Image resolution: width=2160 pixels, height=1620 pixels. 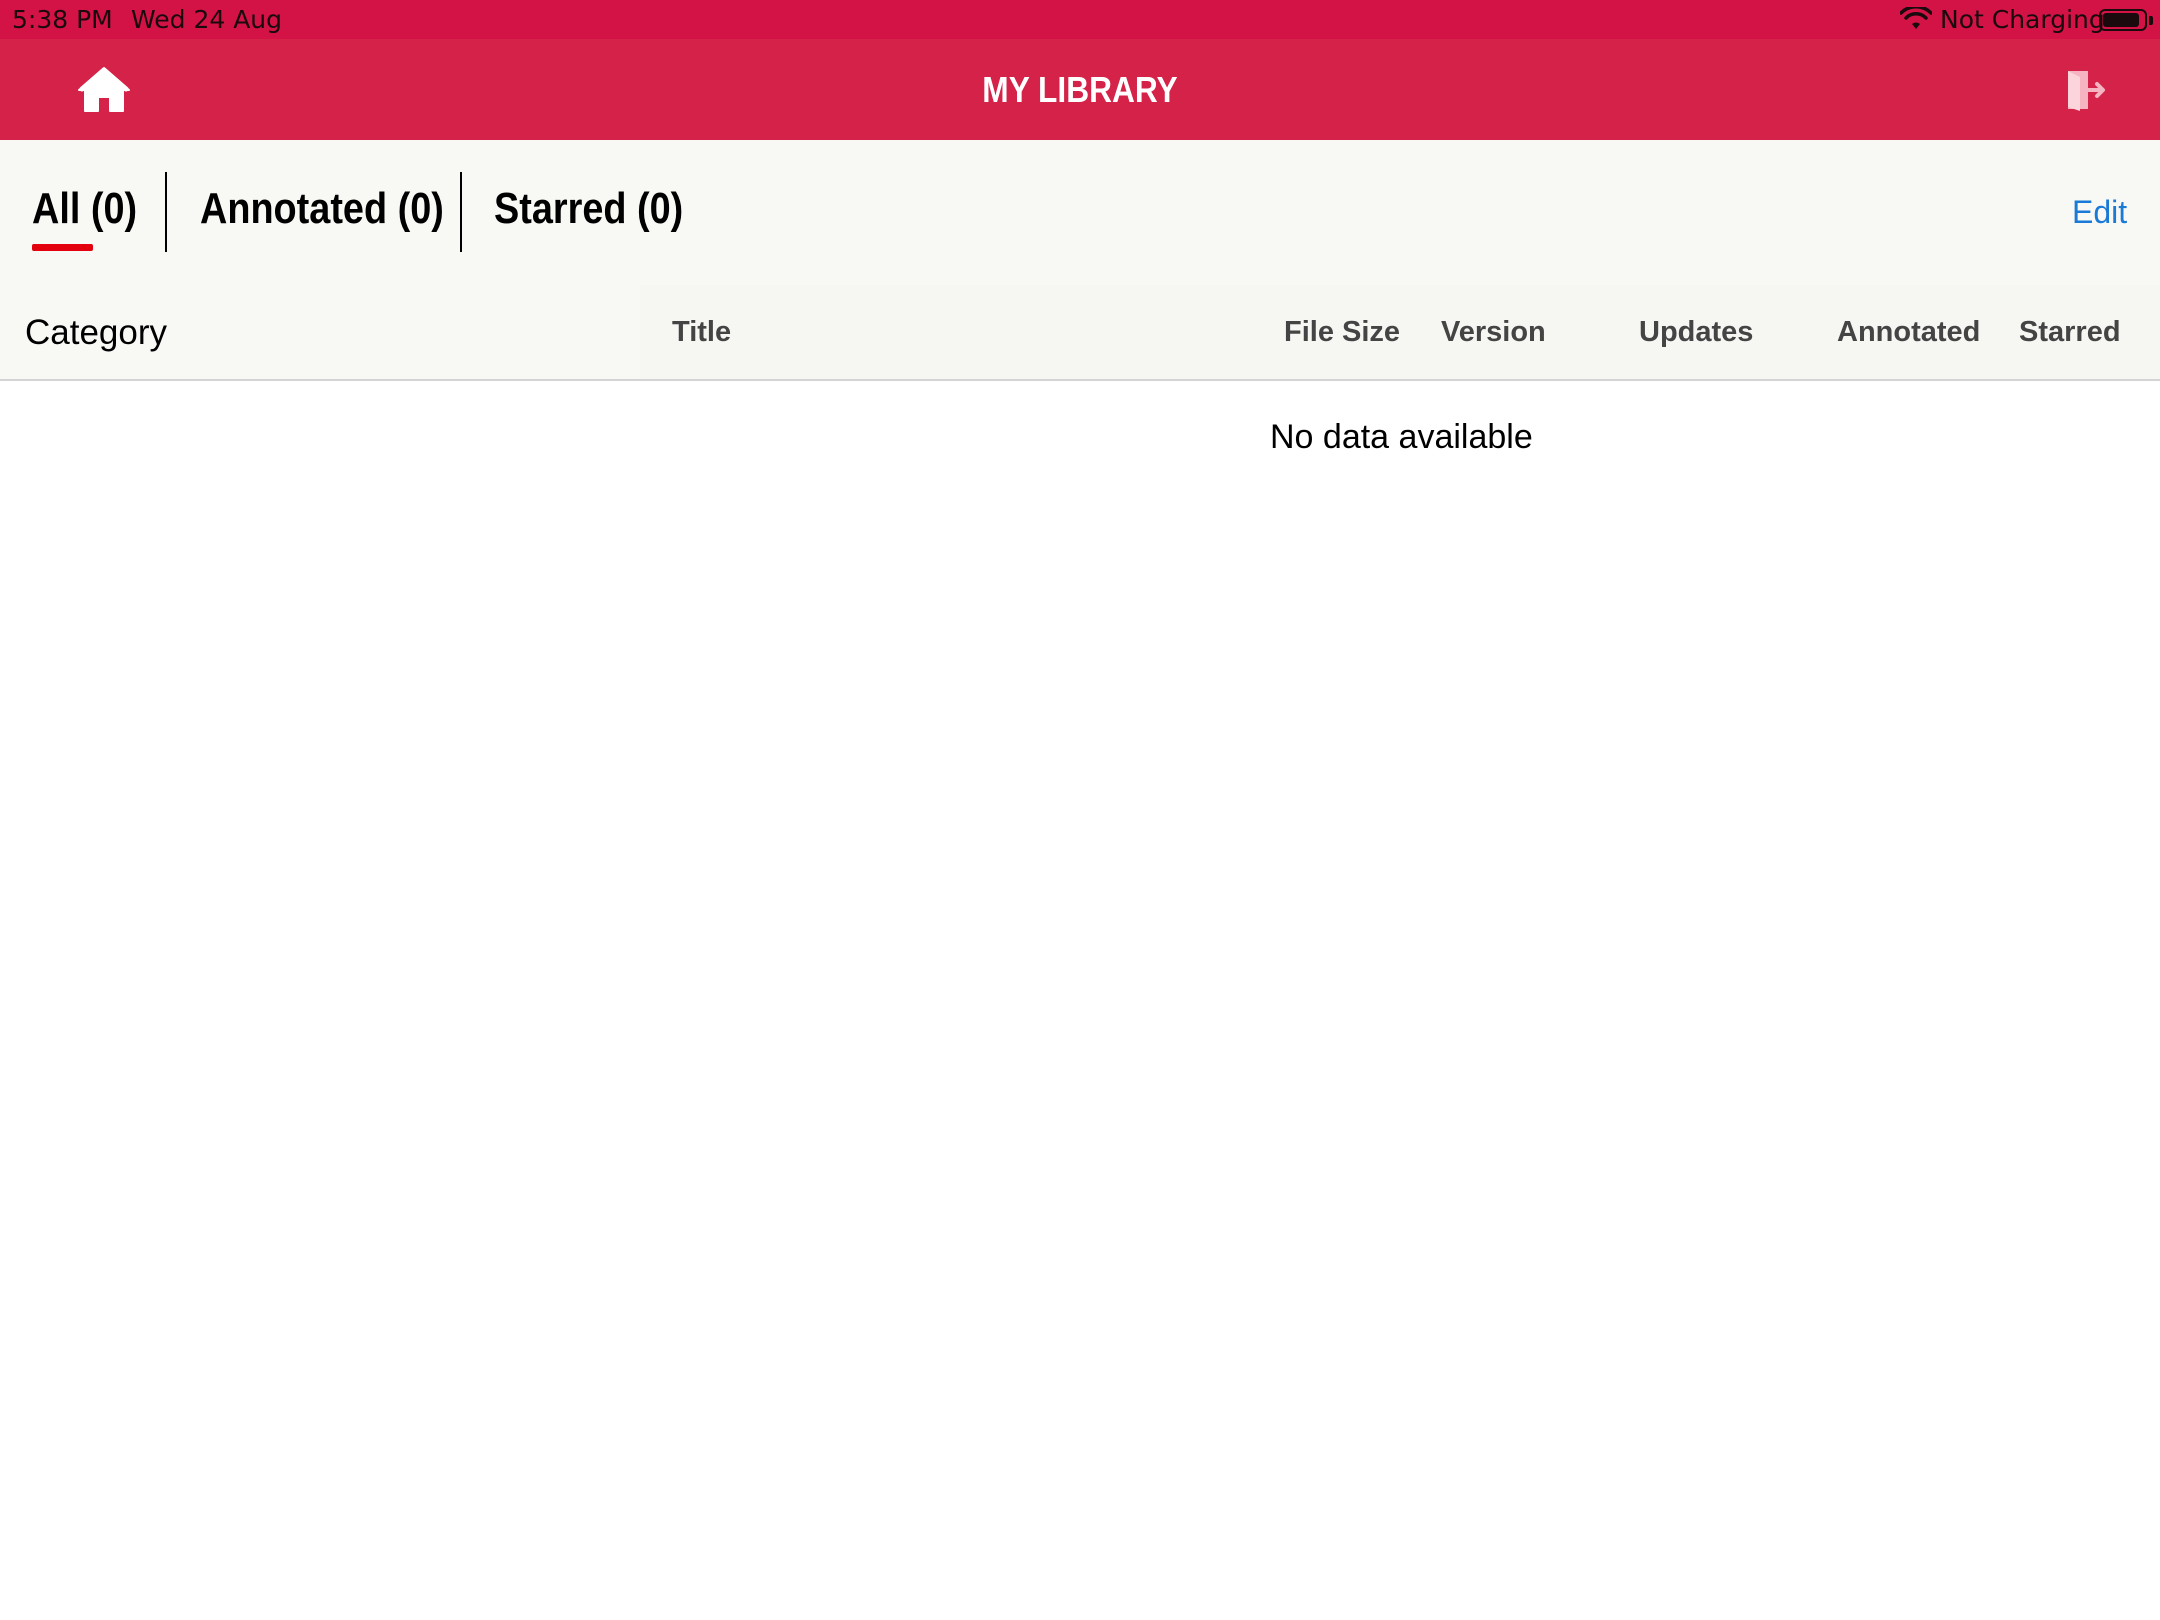 I want to click on edit-button: Edit, so click(x=2099, y=212).